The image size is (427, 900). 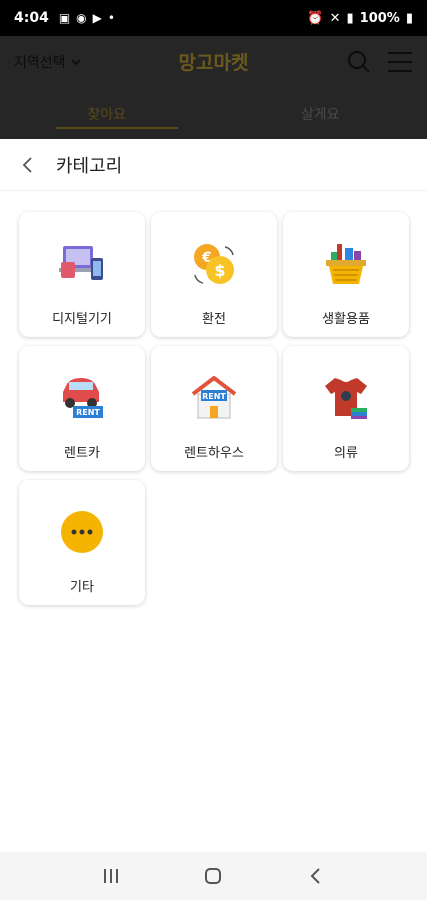 What do you see at coordinates (213, 63) in the screenshot?
I see `brand-logo: 망고마켓` at bounding box center [213, 63].